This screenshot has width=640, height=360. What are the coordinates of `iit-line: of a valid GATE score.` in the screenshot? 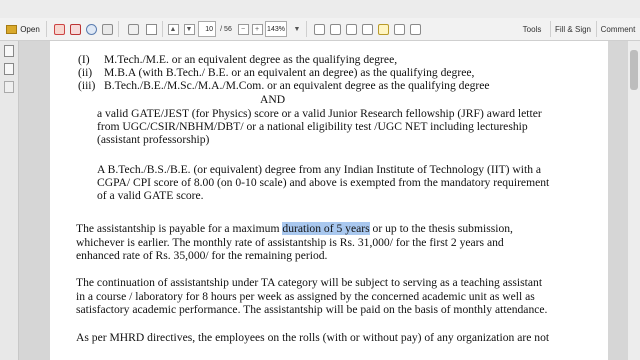 It's located at (150, 195).